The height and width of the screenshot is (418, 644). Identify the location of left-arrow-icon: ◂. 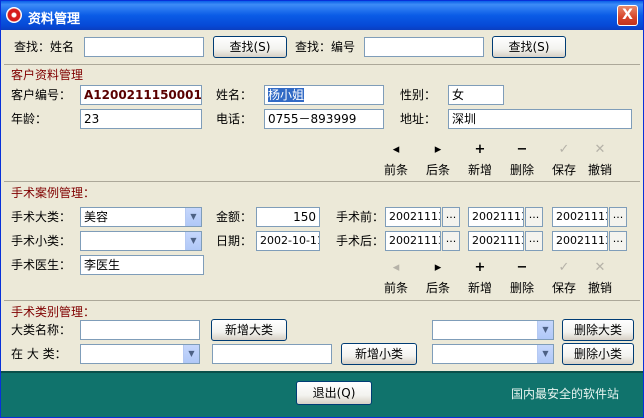
(396, 149).